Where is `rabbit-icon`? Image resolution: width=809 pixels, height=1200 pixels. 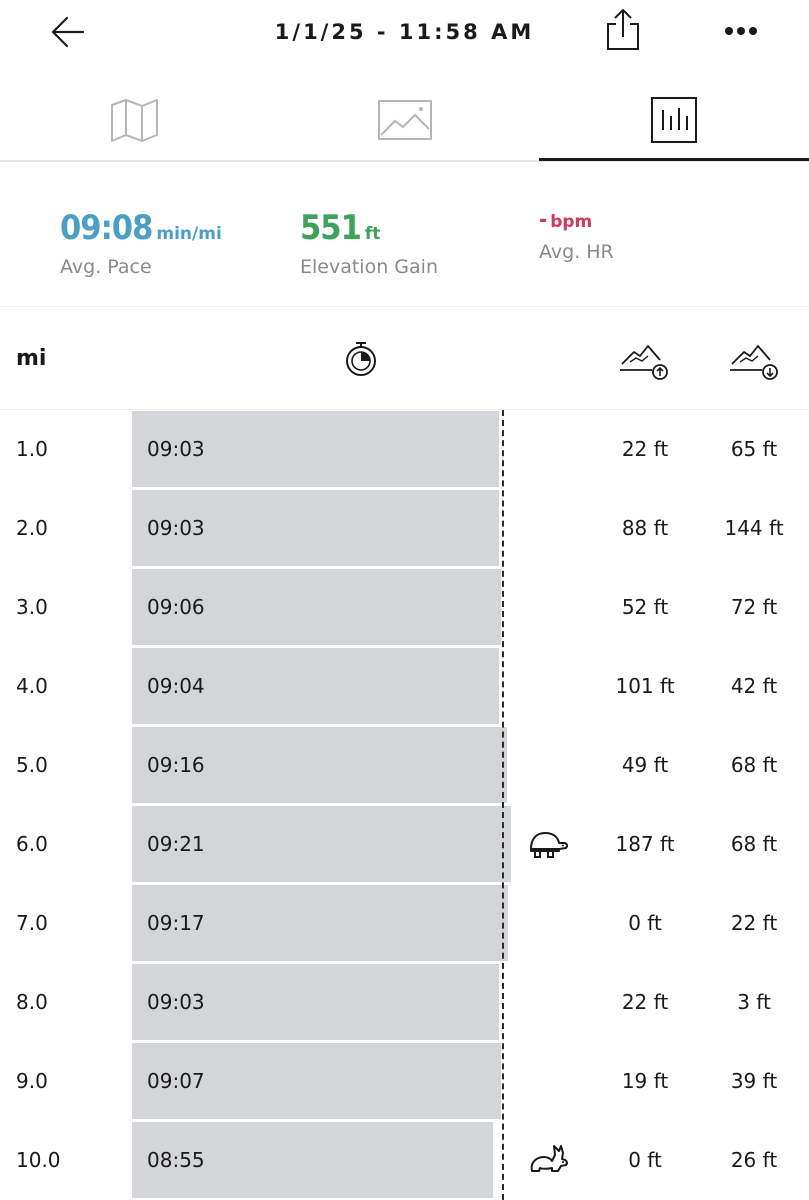
rabbit-icon is located at coordinates (549, 1158).